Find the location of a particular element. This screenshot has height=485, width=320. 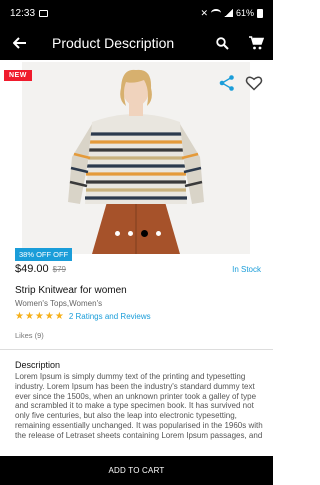

app-bar: Product Description is located at coordinates (136, 43).